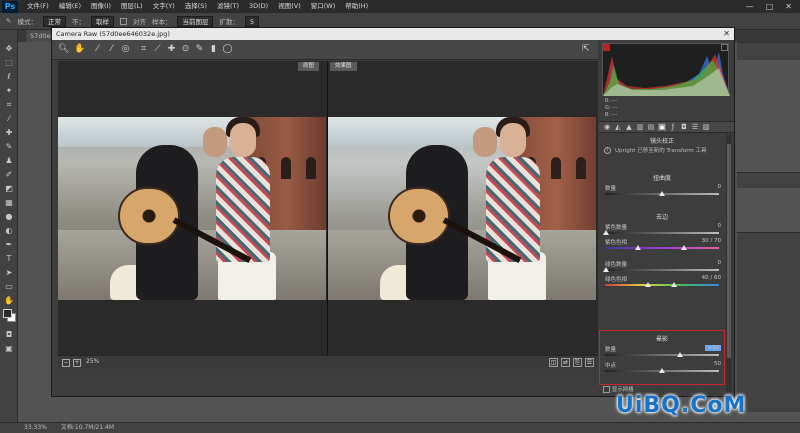  I want to click on brush-icon: ✎, so click(9, 146).